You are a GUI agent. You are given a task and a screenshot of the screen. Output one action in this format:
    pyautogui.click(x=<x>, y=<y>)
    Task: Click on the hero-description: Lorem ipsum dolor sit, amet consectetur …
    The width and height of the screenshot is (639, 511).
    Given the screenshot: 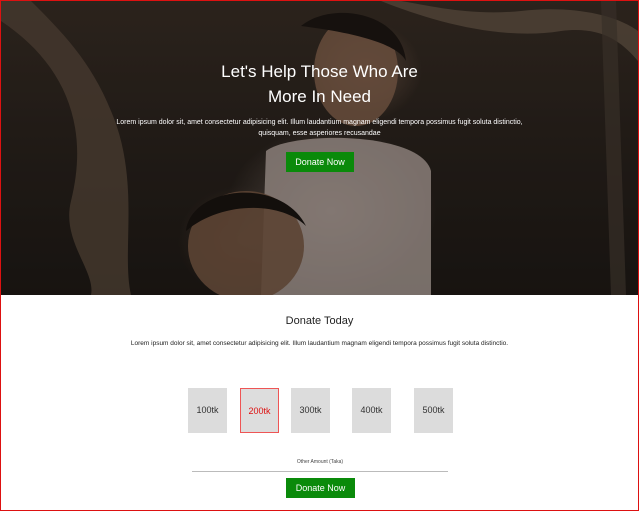 What is the action you would take?
    pyautogui.click(x=319, y=128)
    